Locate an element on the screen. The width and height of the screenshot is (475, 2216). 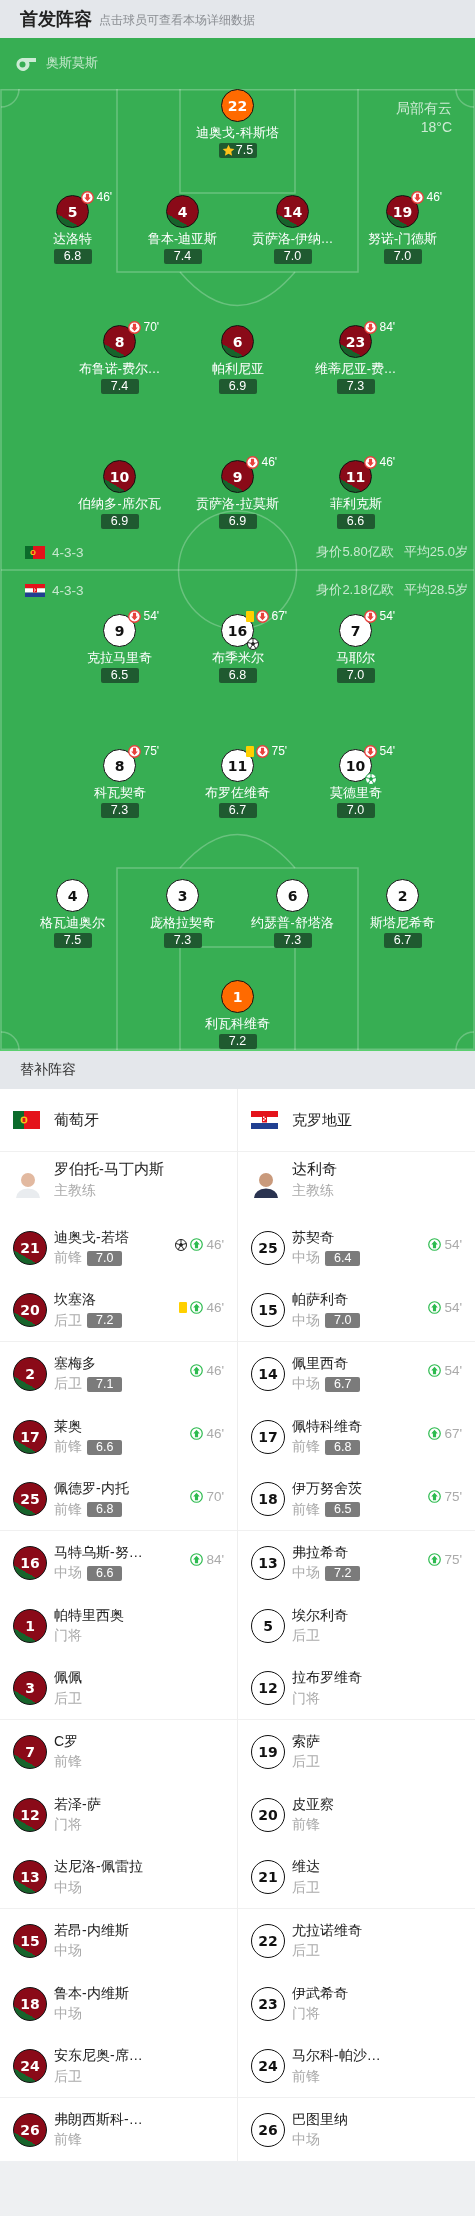
player-name: 巴图里纳 is located at coordinates (320, 2119).